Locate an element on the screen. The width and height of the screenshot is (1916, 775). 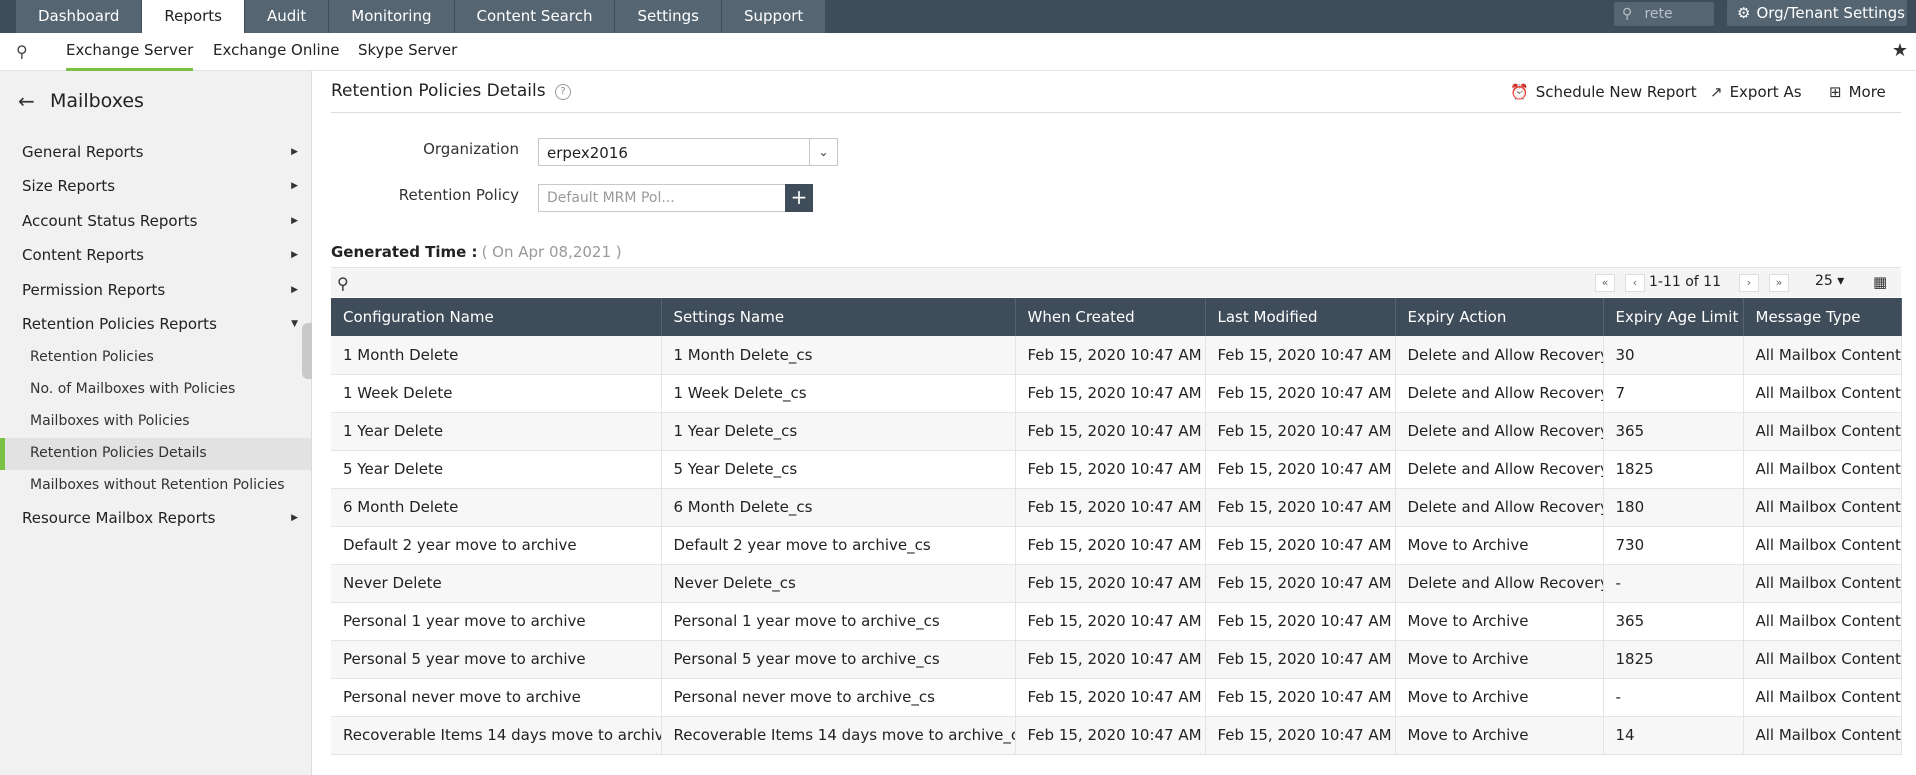
column-header-last-modified: Last Modified is located at coordinates (1300, 317).